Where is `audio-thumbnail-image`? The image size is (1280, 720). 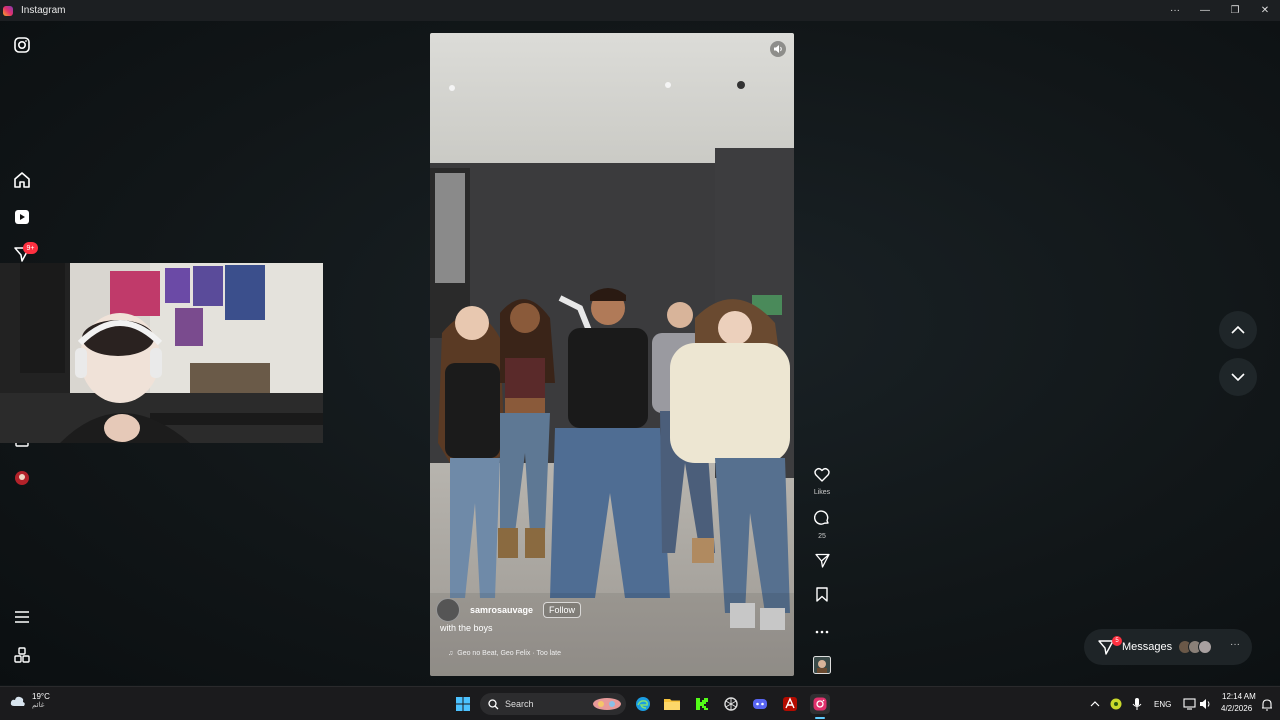
audio-thumbnail-image is located at coordinates (822, 665).